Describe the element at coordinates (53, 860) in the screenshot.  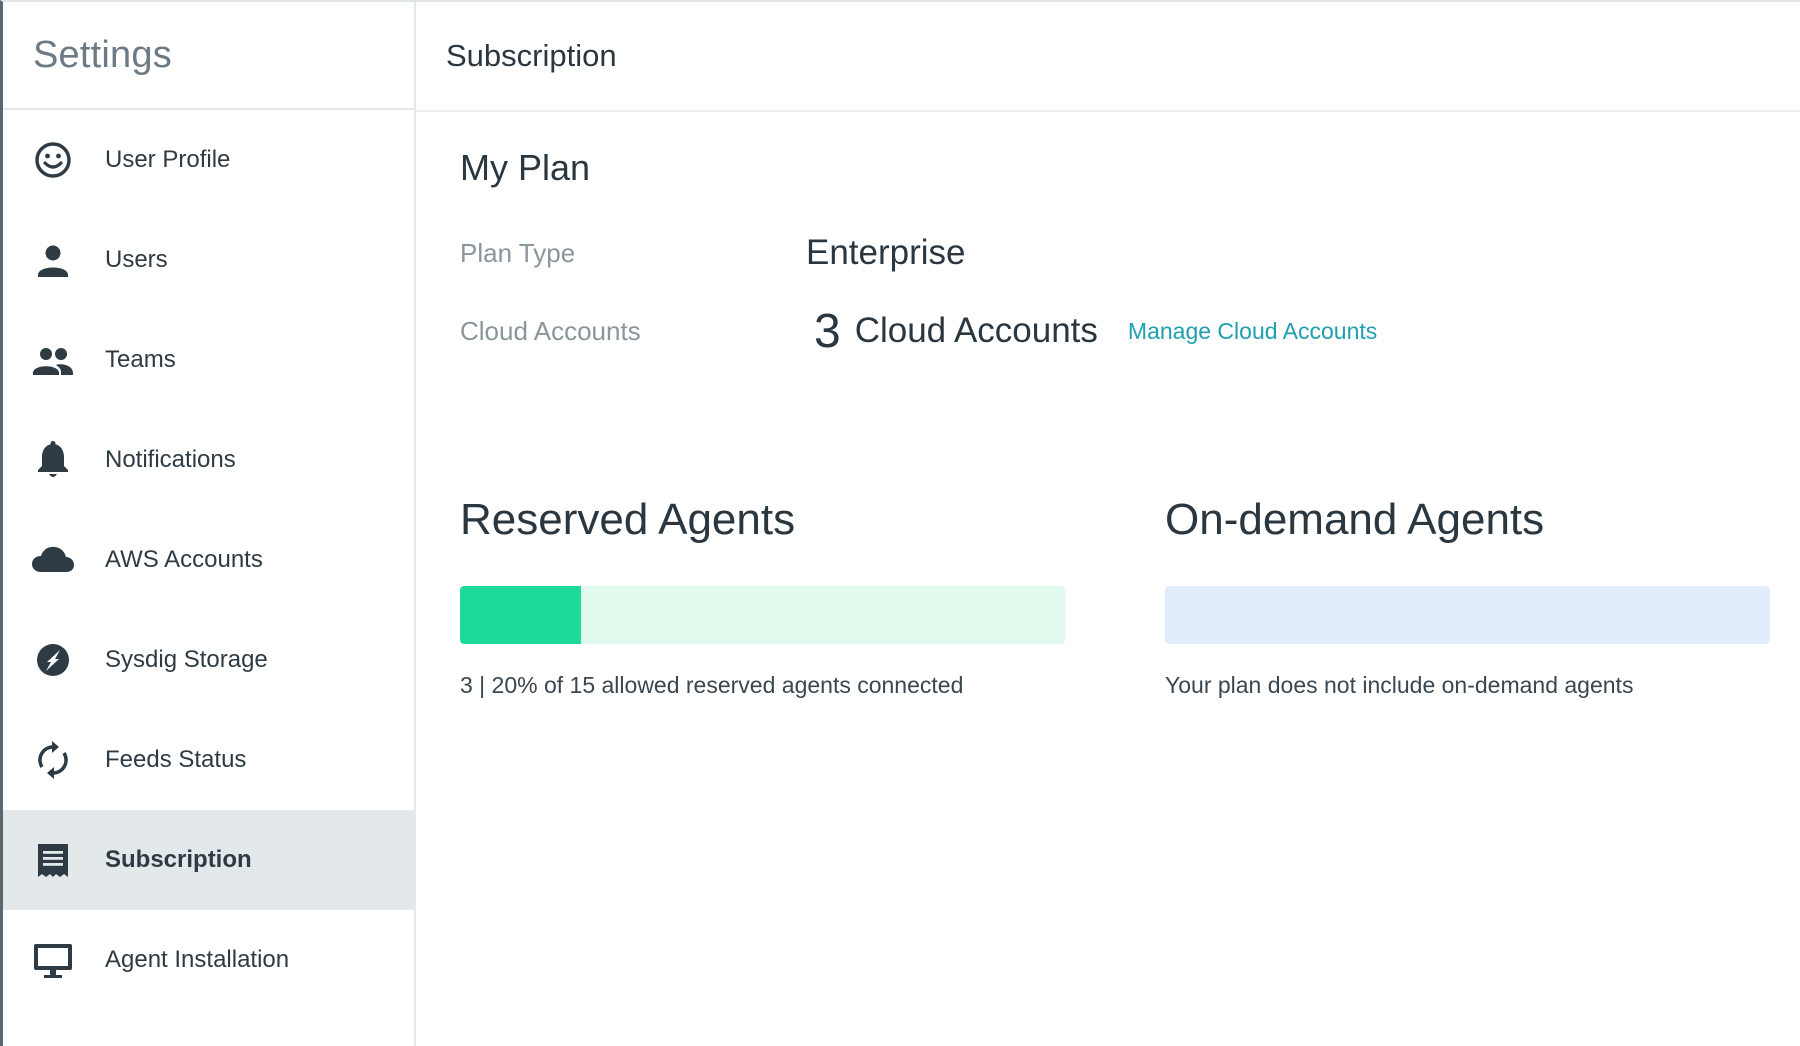
I see `receipt-icon` at that location.